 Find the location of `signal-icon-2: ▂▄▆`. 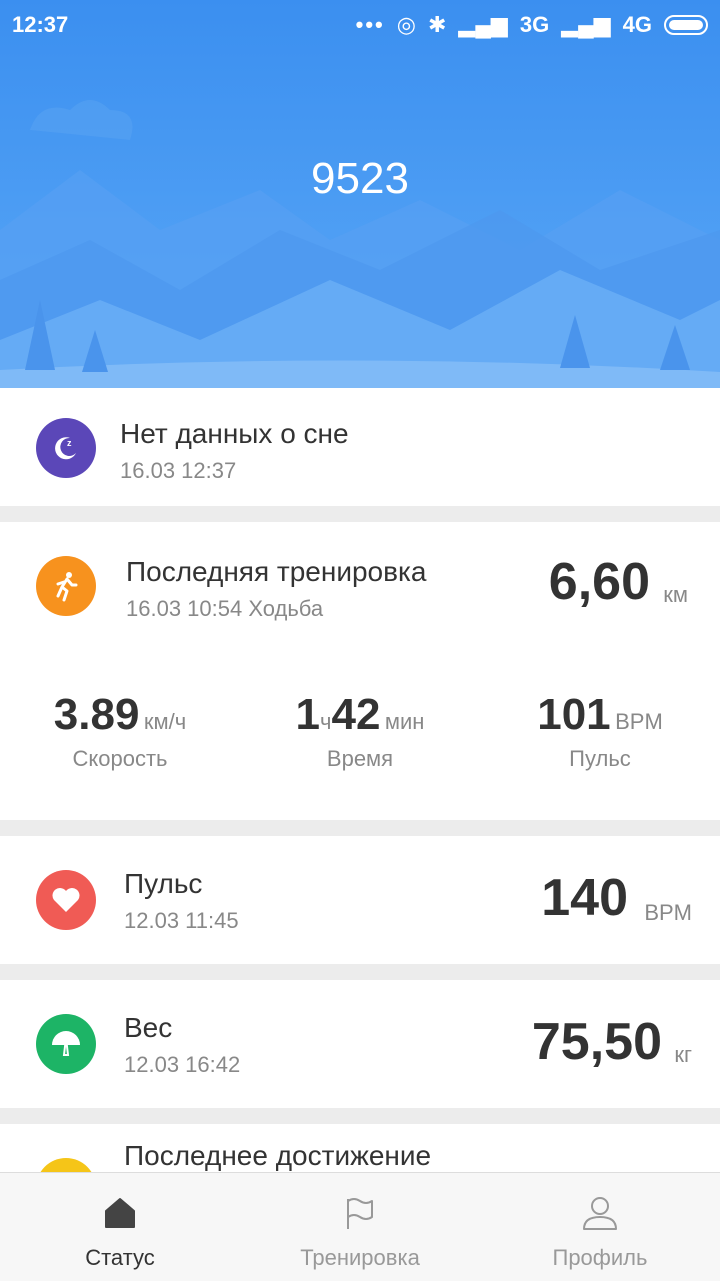

signal-icon-2: ▂▄▆ is located at coordinates (586, 24).